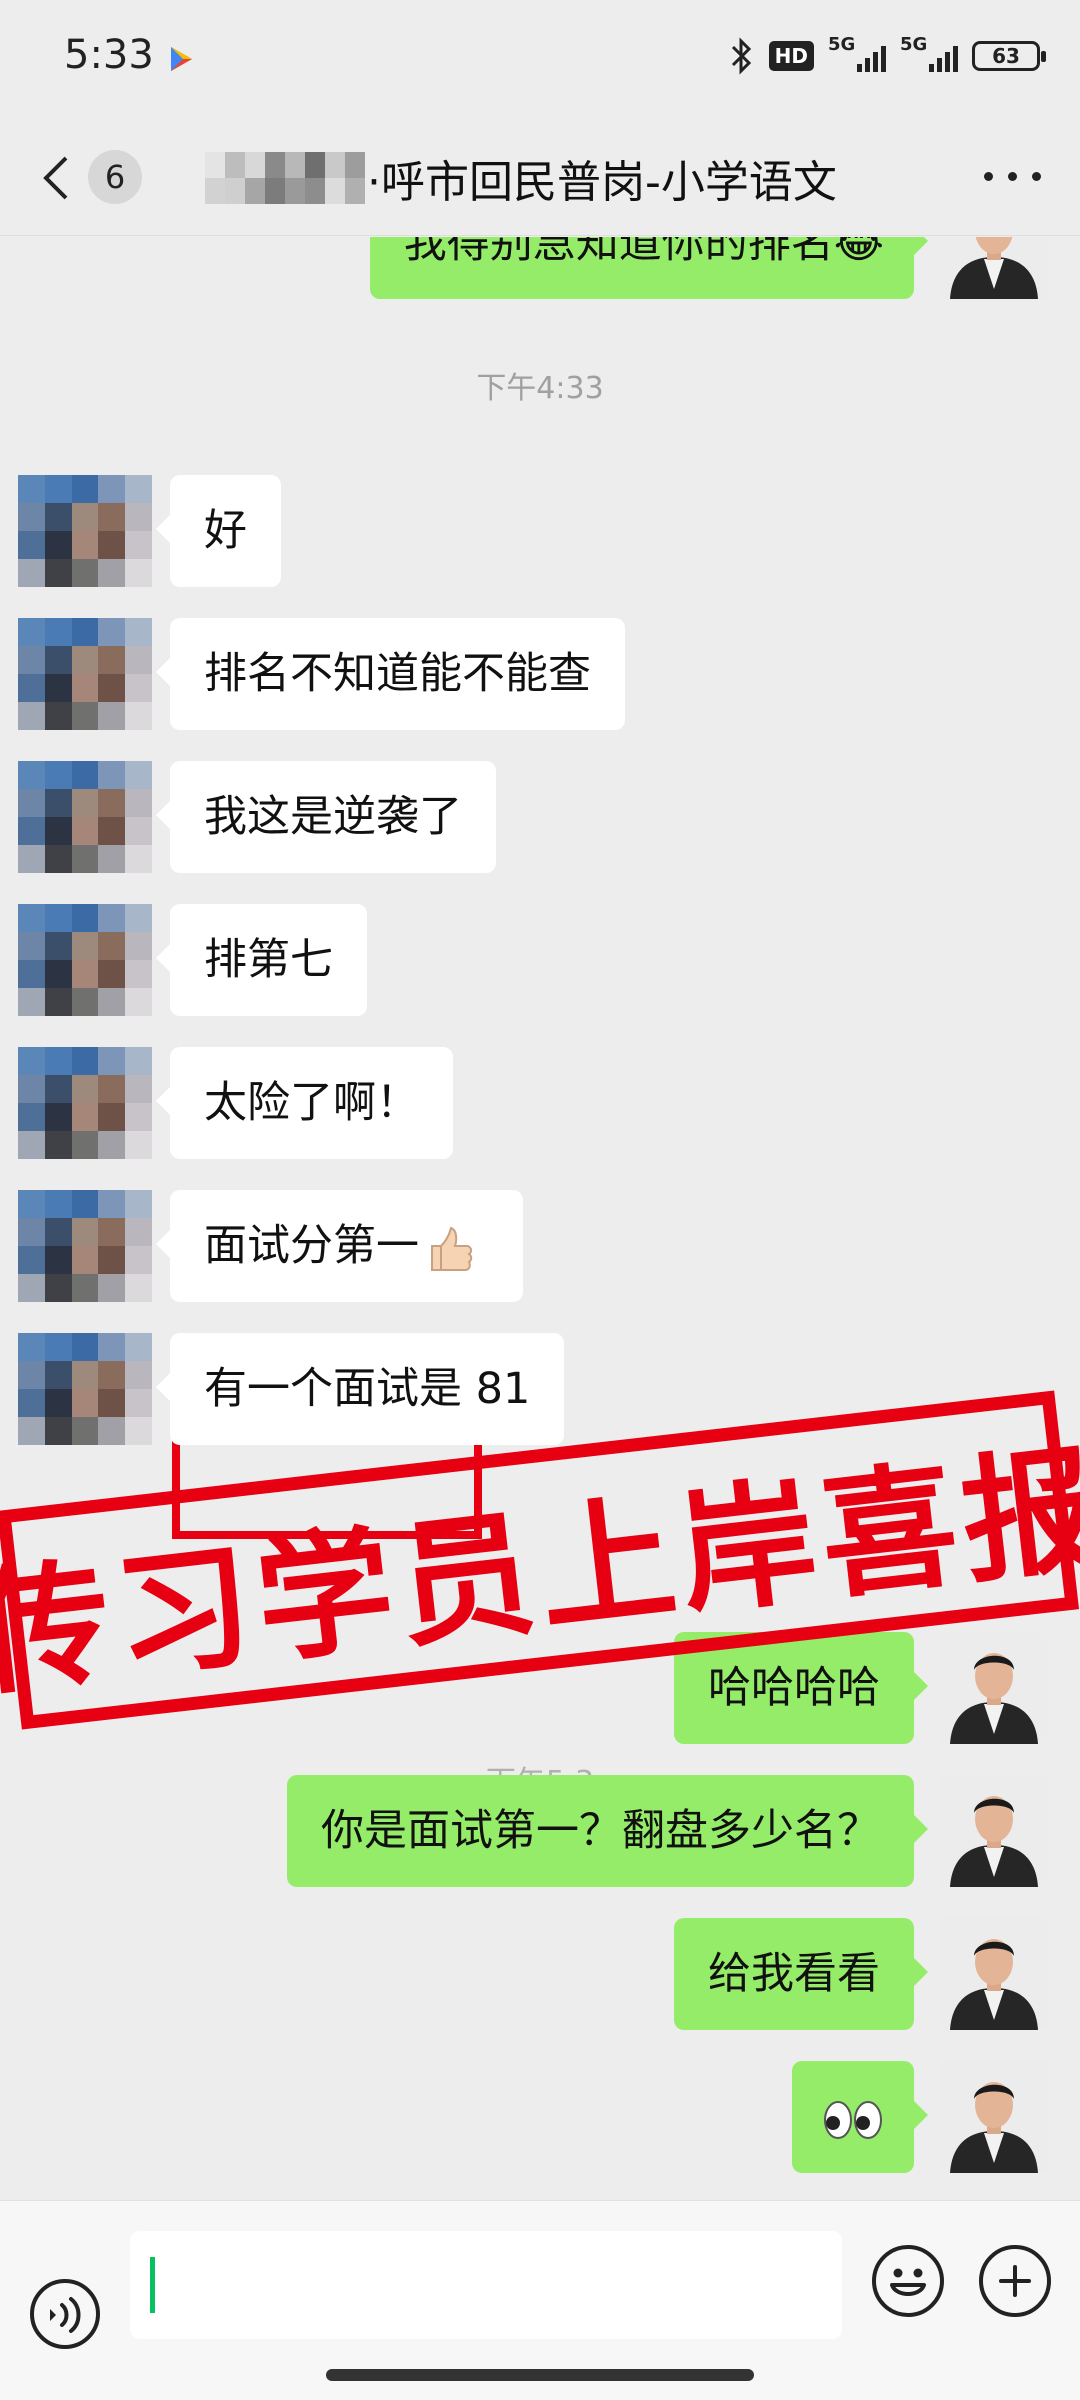 This screenshot has width=1080, height=2400. What do you see at coordinates (853, 2119) in the screenshot?
I see `eyes-emoji` at bounding box center [853, 2119].